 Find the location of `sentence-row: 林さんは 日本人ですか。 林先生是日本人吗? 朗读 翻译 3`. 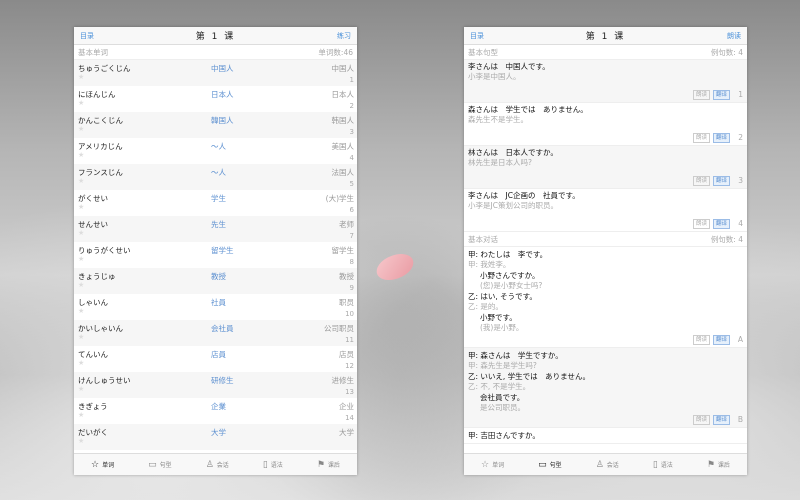

sentence-row: 林さんは 日本人ですか。 林先生是日本人吗? 朗读 翻译 3 is located at coordinates (605, 167).